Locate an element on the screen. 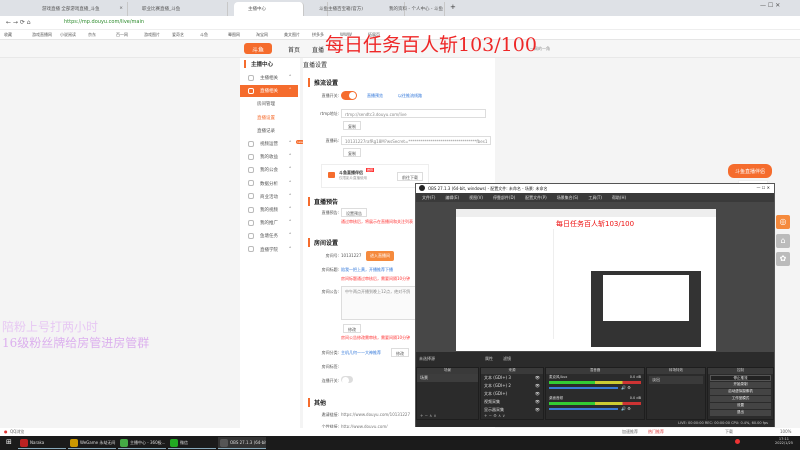 The width and height of the screenshot is (800, 450). tab-active: 主播中心 is located at coordinates (269, 9).